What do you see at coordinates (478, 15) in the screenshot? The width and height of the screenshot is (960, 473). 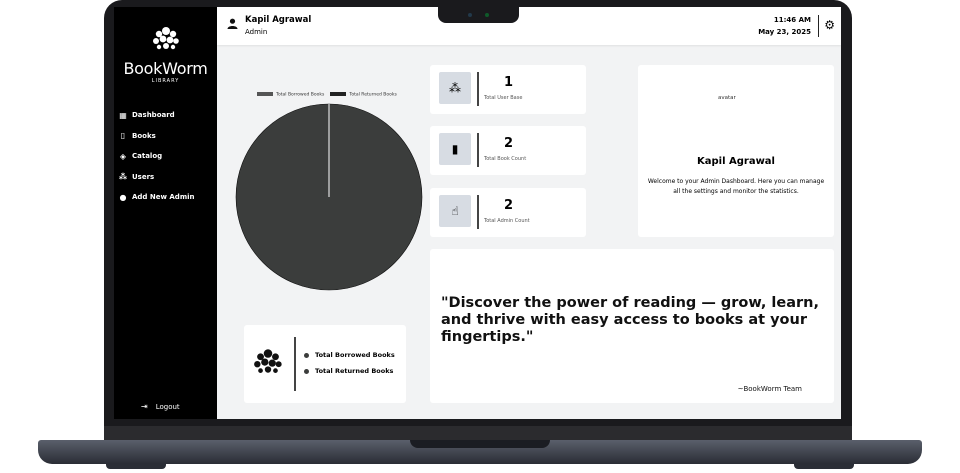 I see `camera-notch` at bounding box center [478, 15].